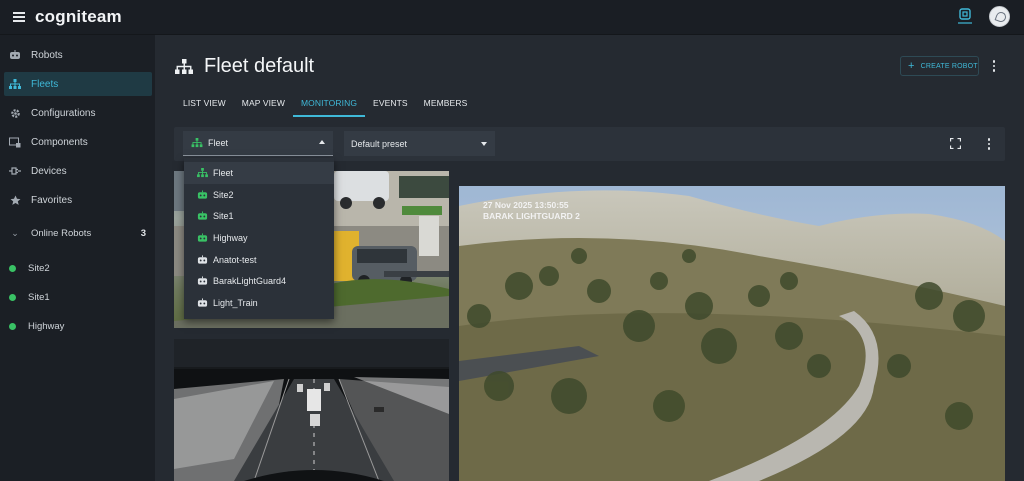  Describe the element at coordinates (230, 237) in the screenshot. I see `dropdown-item-label: Highway` at that location.